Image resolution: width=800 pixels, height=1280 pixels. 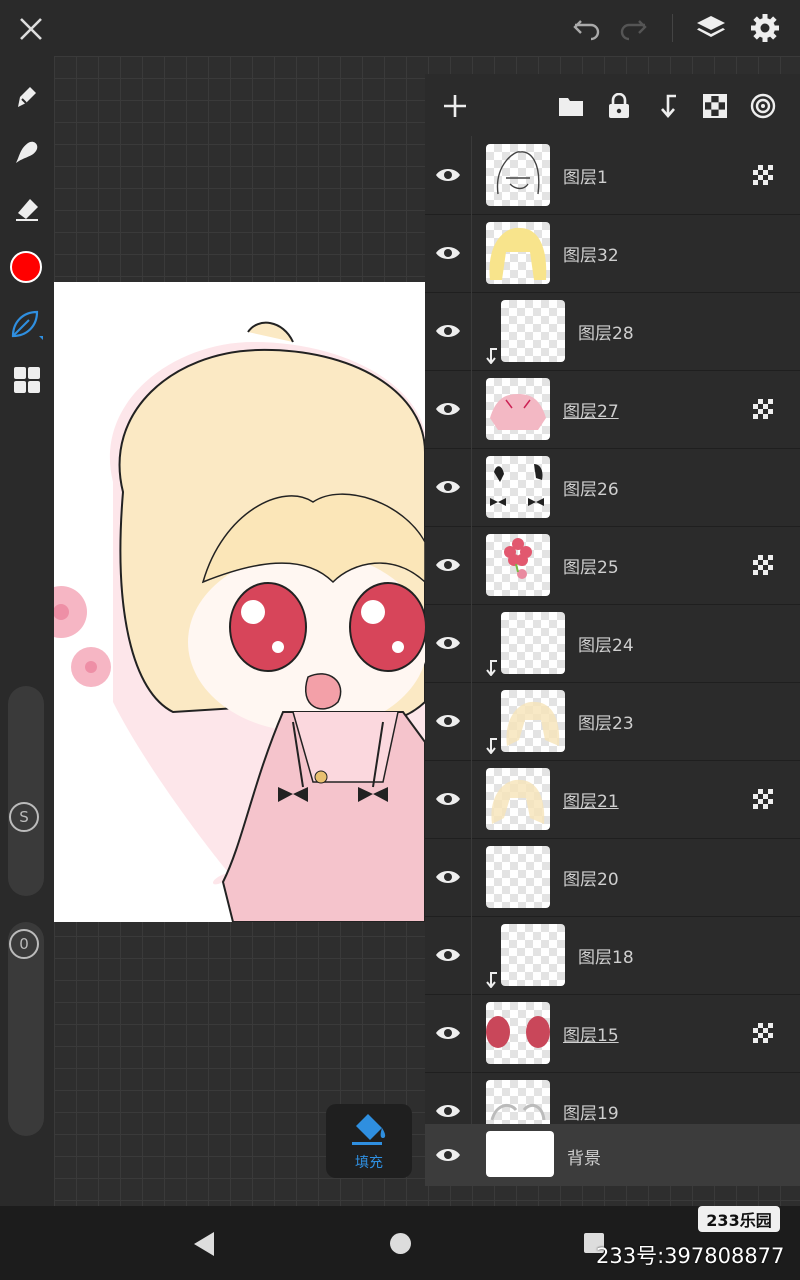 I want to click on layer-name: 图层28, so click(x=606, y=334).